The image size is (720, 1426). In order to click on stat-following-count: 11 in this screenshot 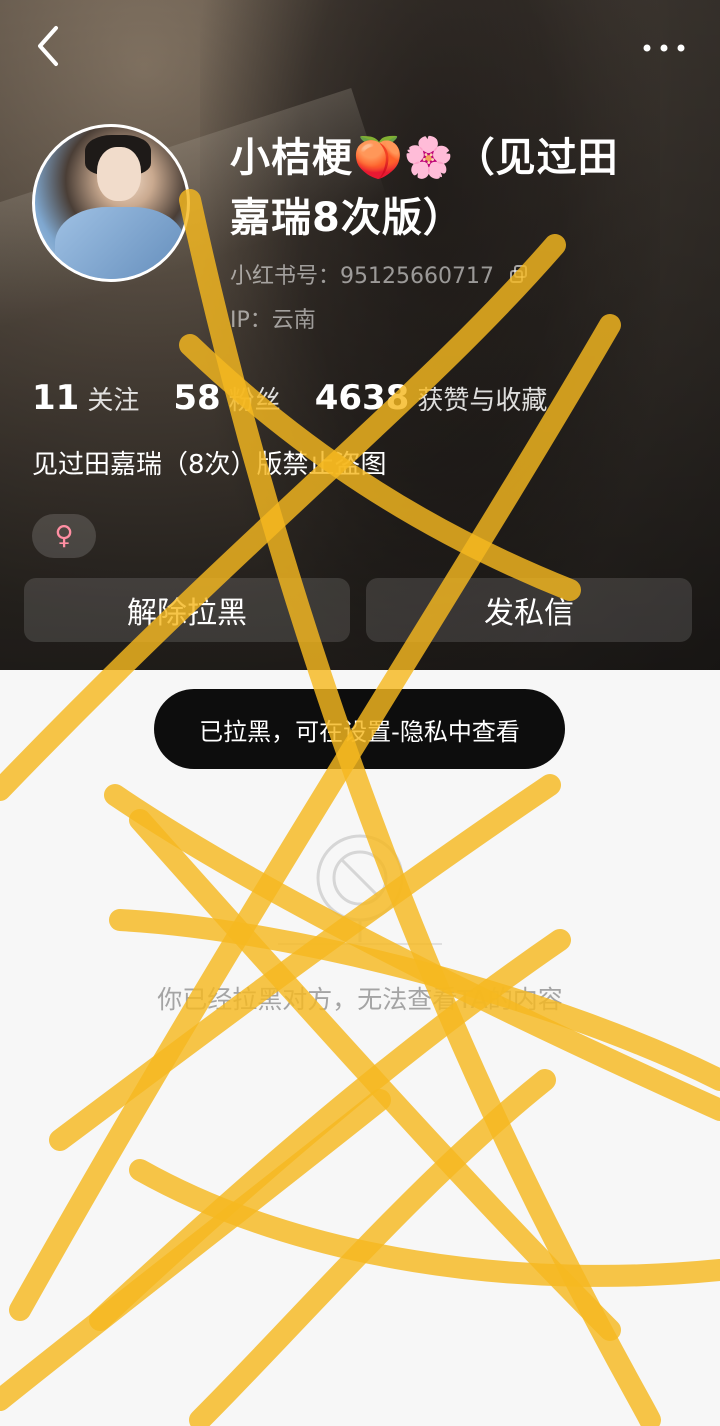, I will do `click(56, 398)`.